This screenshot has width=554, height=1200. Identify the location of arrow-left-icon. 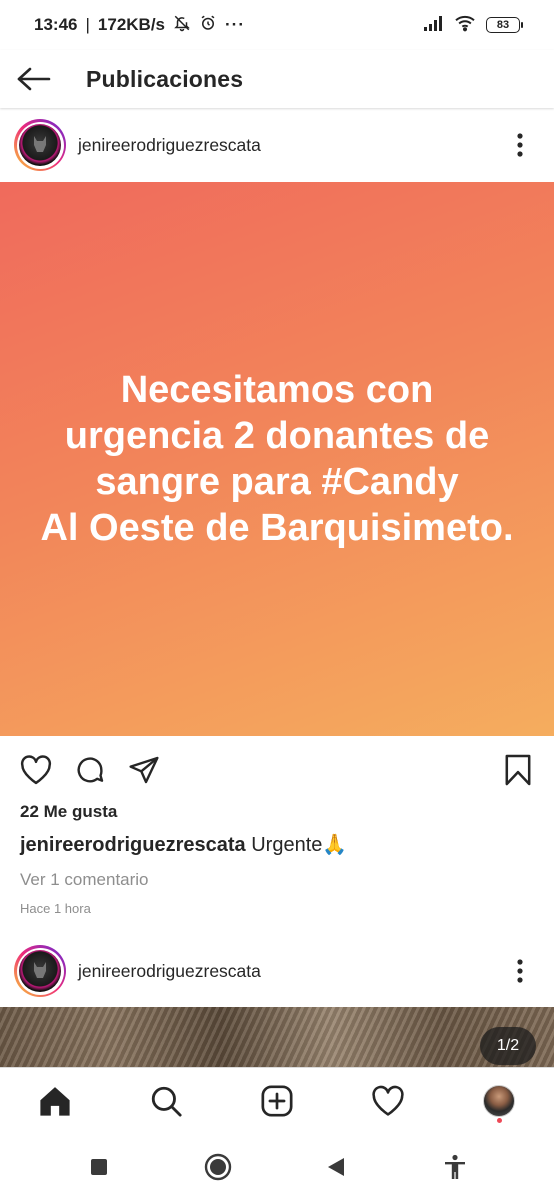
(34, 79).